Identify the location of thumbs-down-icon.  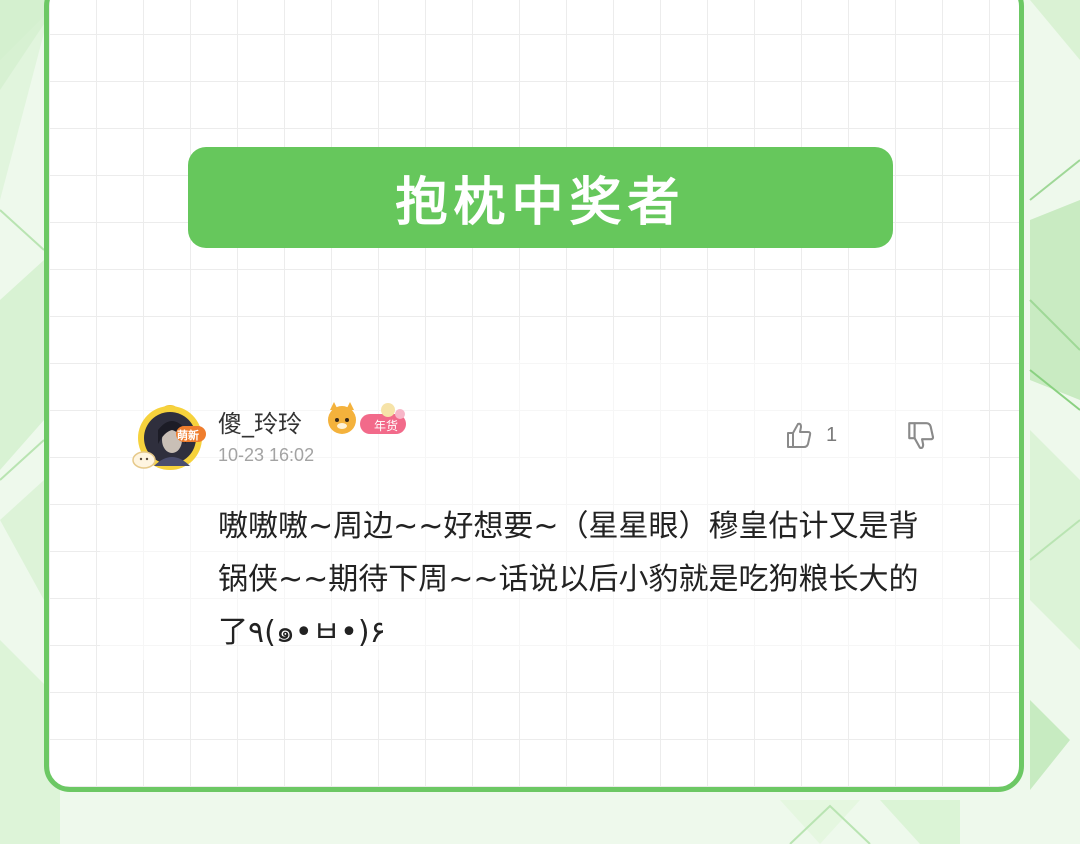
(921, 435).